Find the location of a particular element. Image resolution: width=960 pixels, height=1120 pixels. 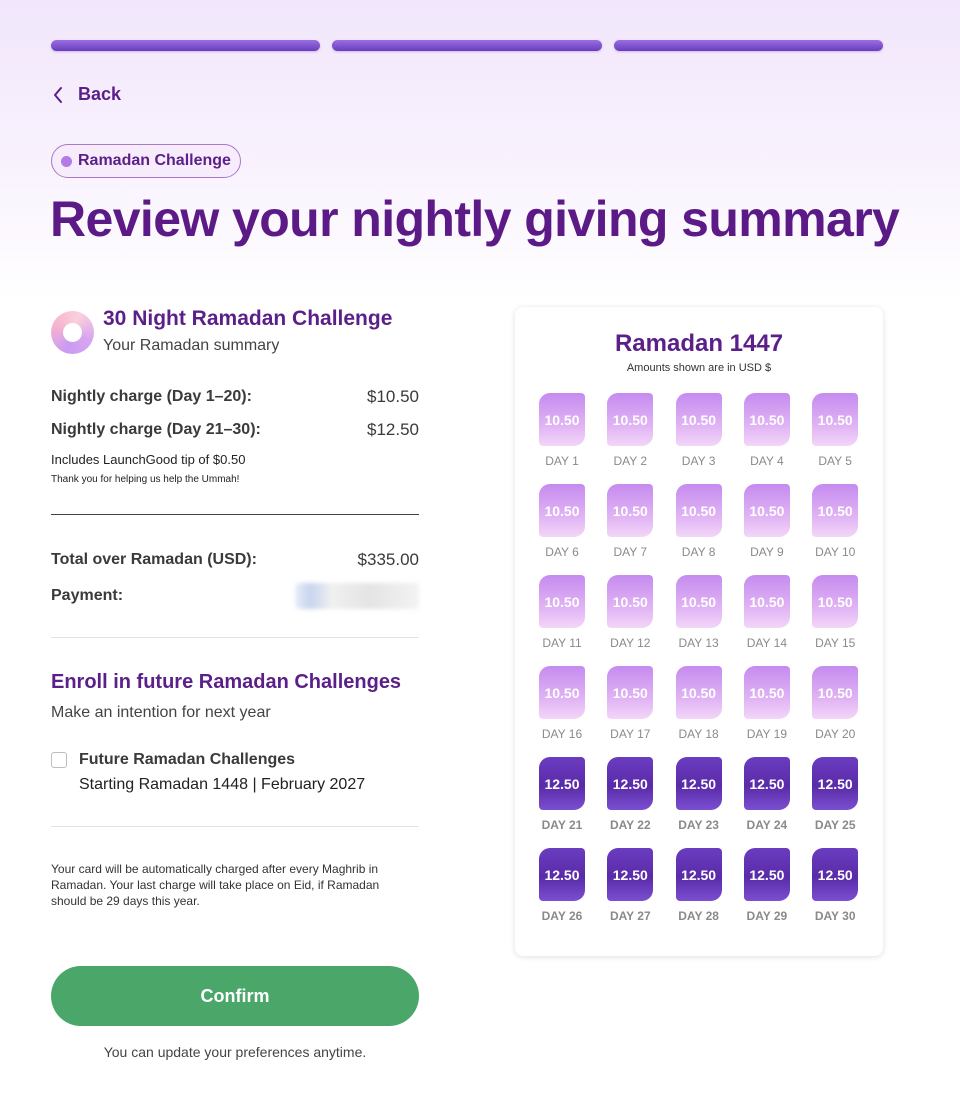

day-label: DAY 9 is located at coordinates (767, 552).